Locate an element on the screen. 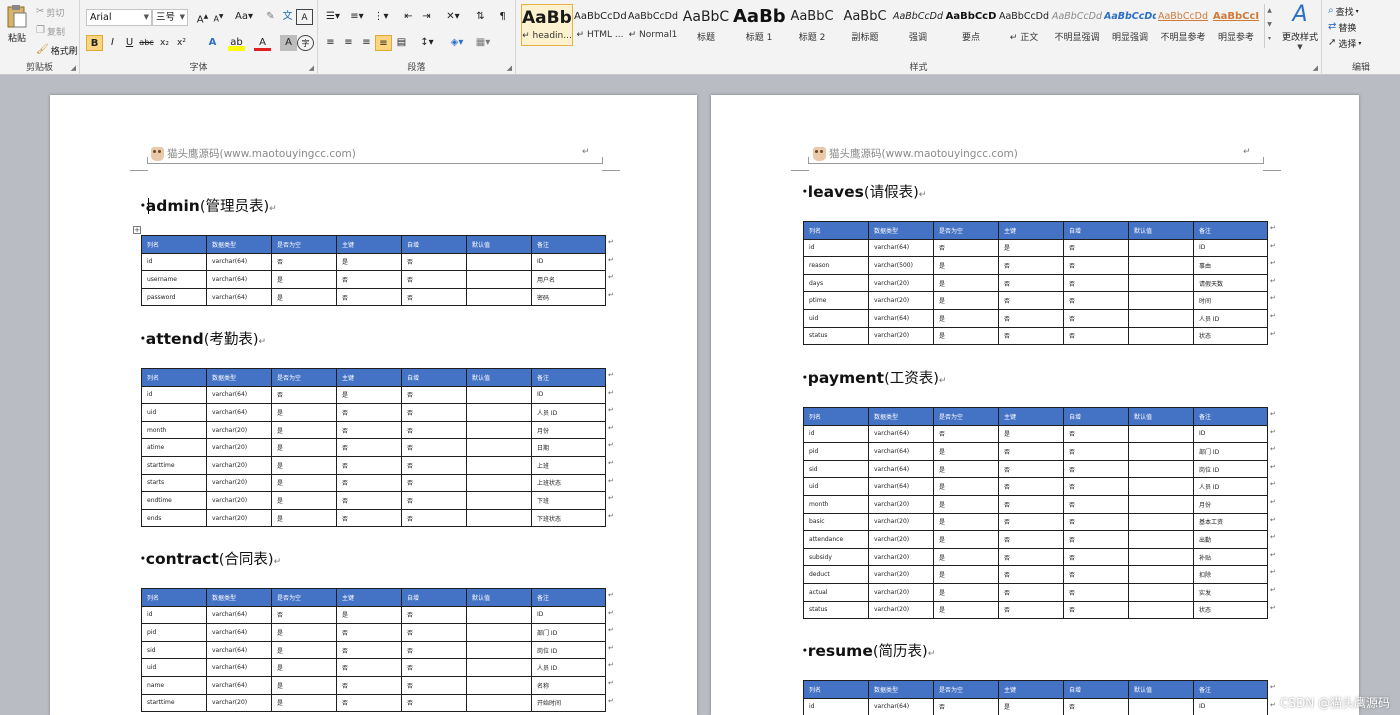 This screenshot has width=1400, height=715. style-tile: AaBbCcDd ↵ Normal1 is located at coordinates (653, 25).